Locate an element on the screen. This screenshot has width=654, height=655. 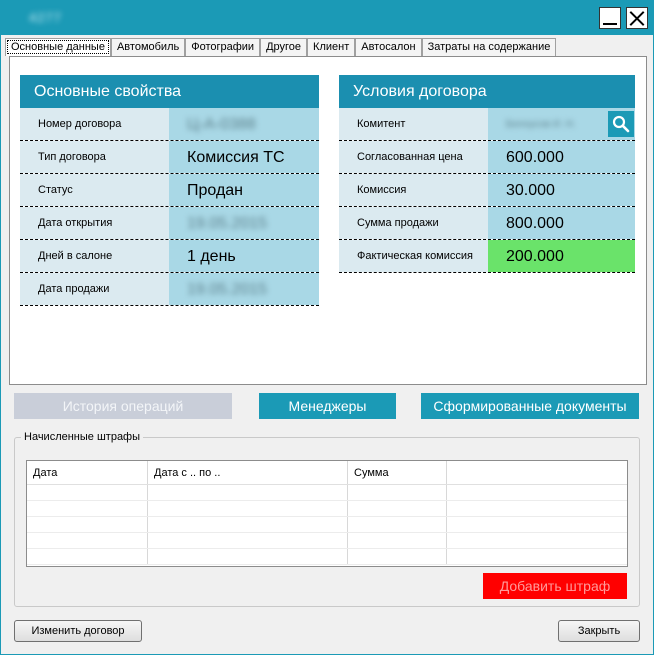
table-header: Дата Дата с .. по .. Сумма is located at coordinates (327, 473).